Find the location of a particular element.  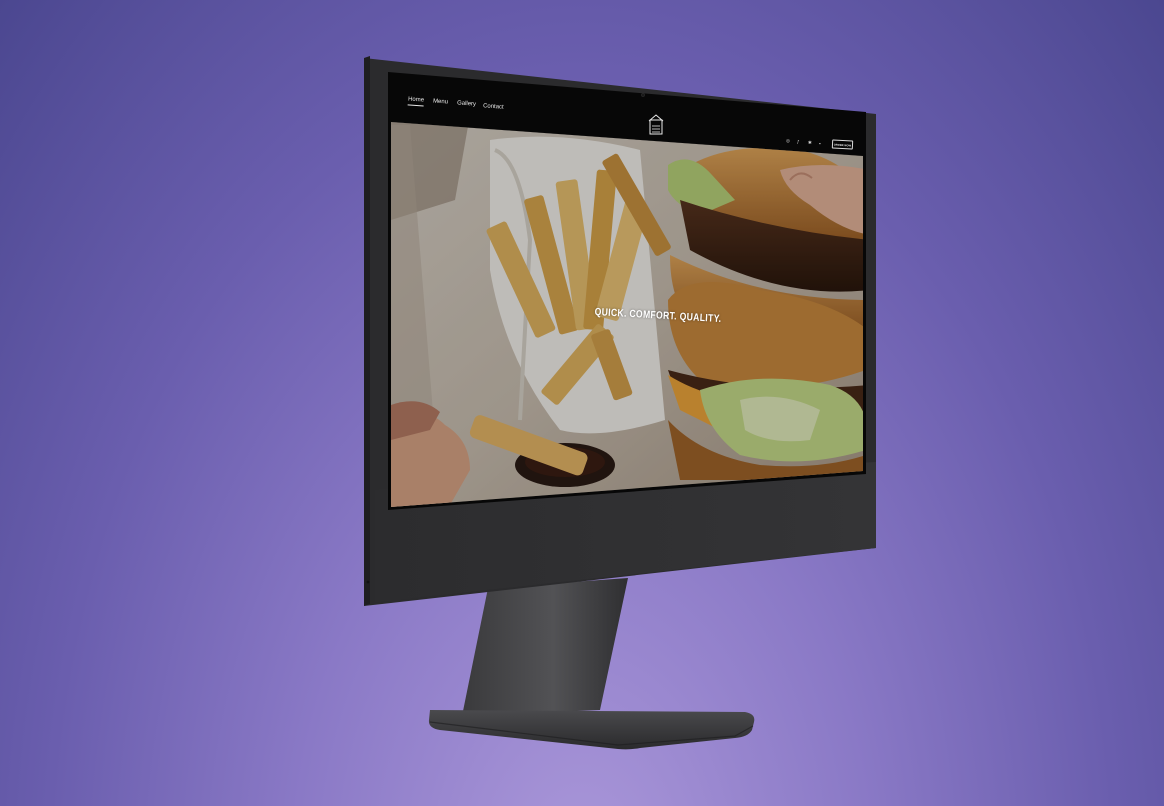

webcam-icon is located at coordinates (643, 95).